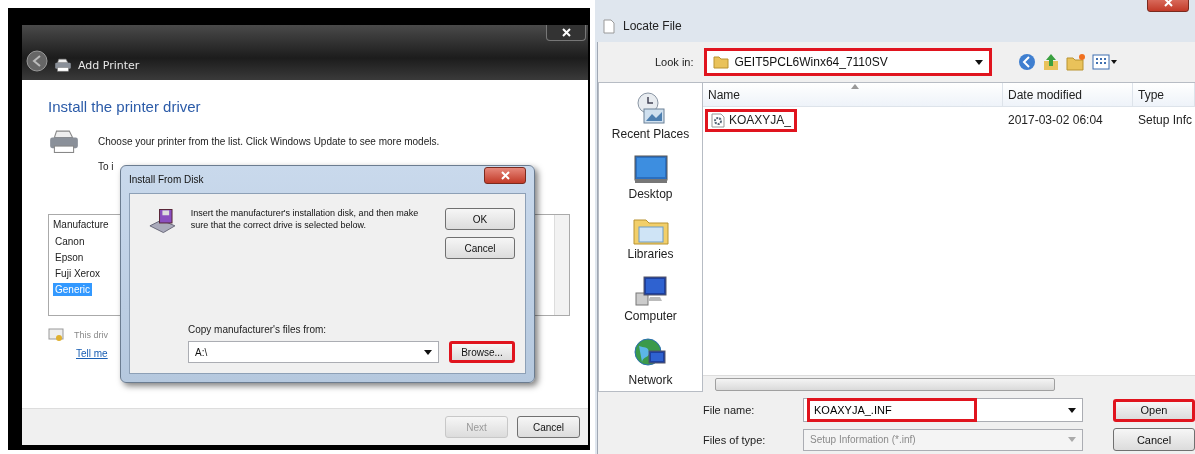 This screenshot has width=1195, height=454. I want to click on page-heading: Install the printer driver, so click(125, 106).